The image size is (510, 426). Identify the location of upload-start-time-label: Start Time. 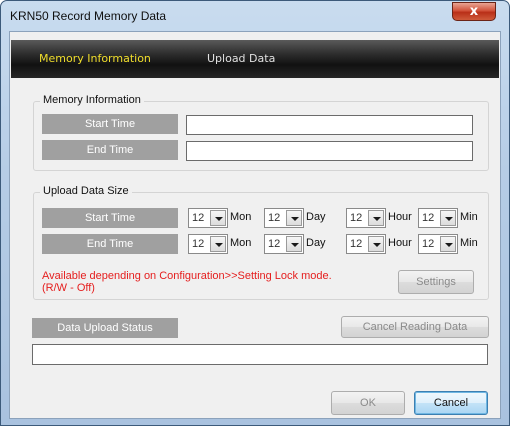
(110, 218).